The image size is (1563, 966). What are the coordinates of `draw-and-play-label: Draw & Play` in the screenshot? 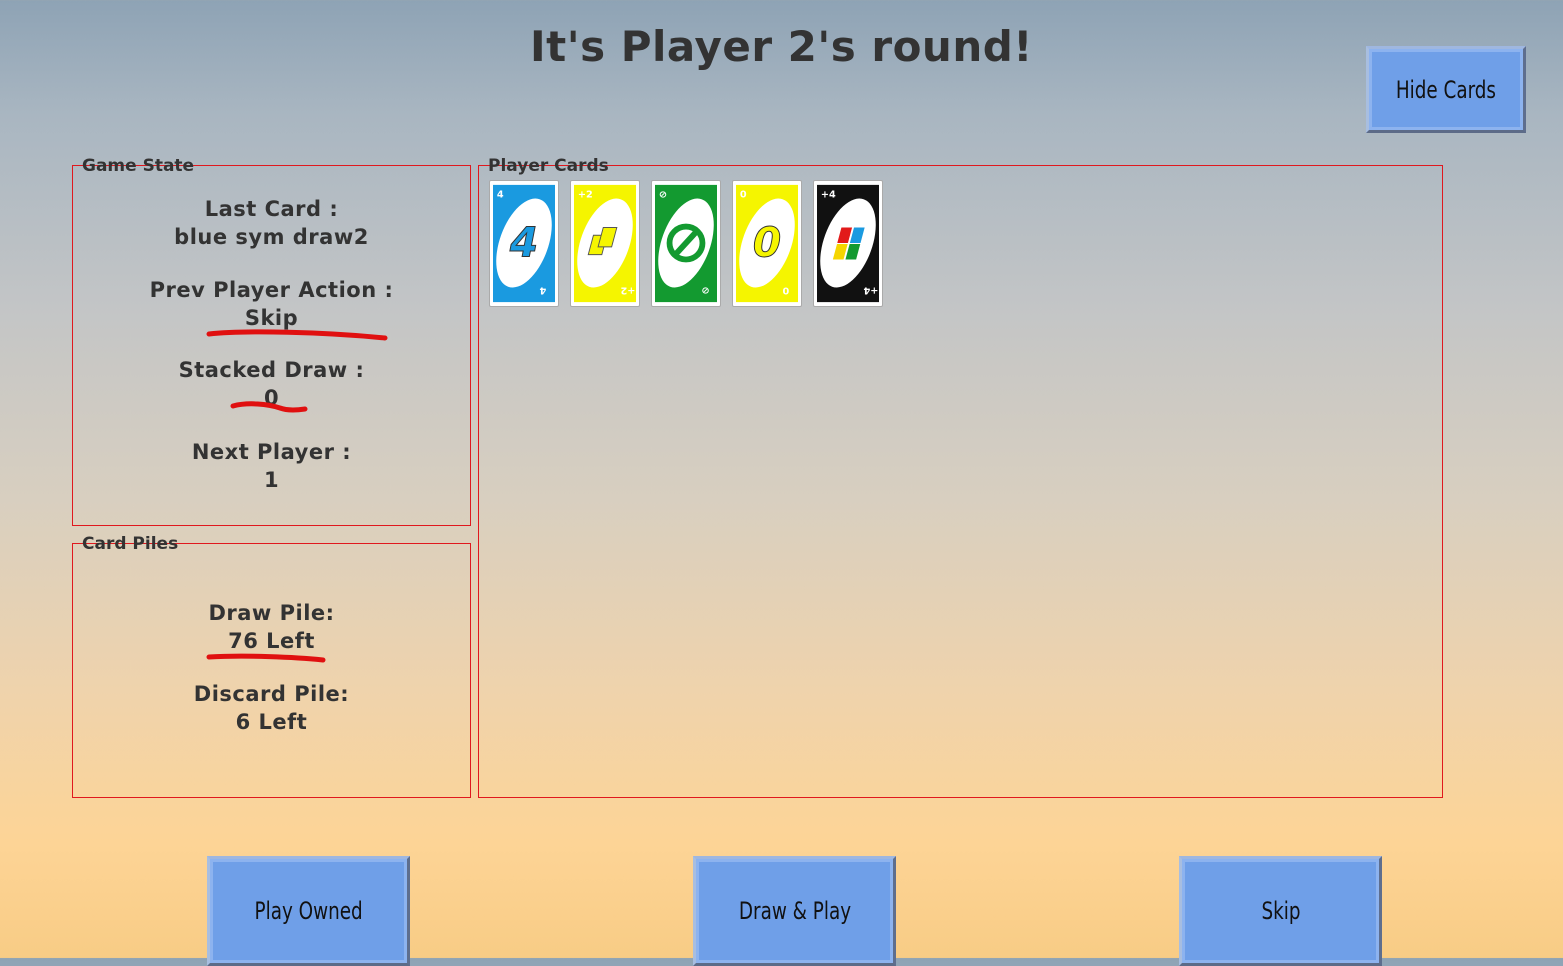 It's located at (794, 911).